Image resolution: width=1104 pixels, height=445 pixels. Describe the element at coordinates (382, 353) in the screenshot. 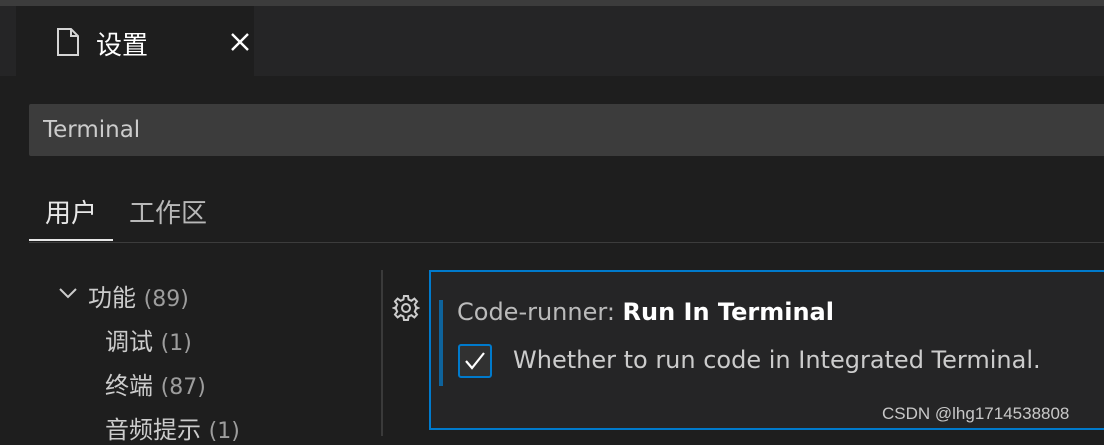

I see `toc-divider` at that location.